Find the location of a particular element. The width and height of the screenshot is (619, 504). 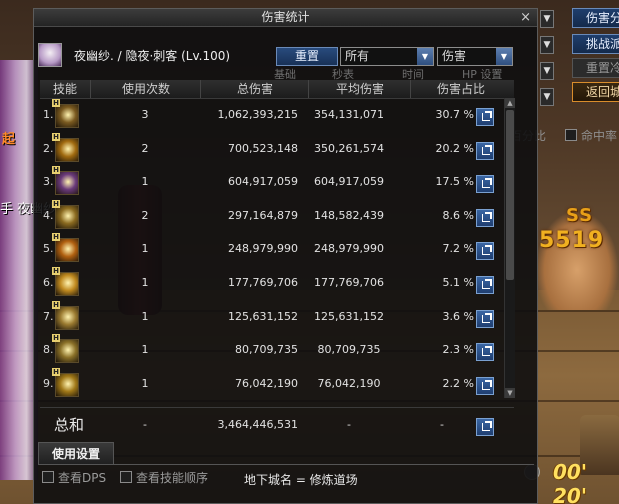

row-avg: 76,042,190 is located at coordinates (349, 383).